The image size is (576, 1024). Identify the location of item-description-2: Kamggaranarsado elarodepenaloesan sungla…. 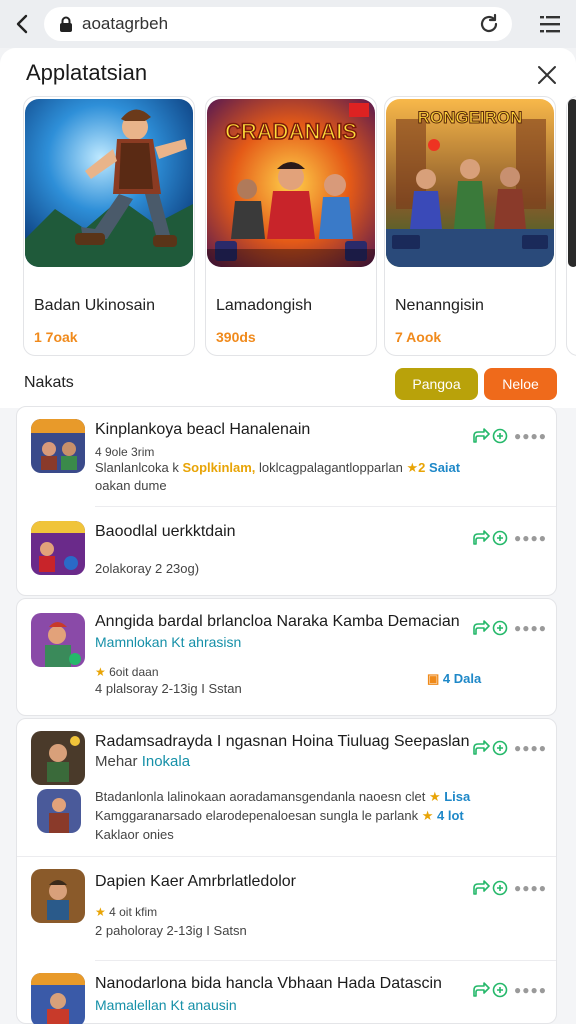
(279, 816).